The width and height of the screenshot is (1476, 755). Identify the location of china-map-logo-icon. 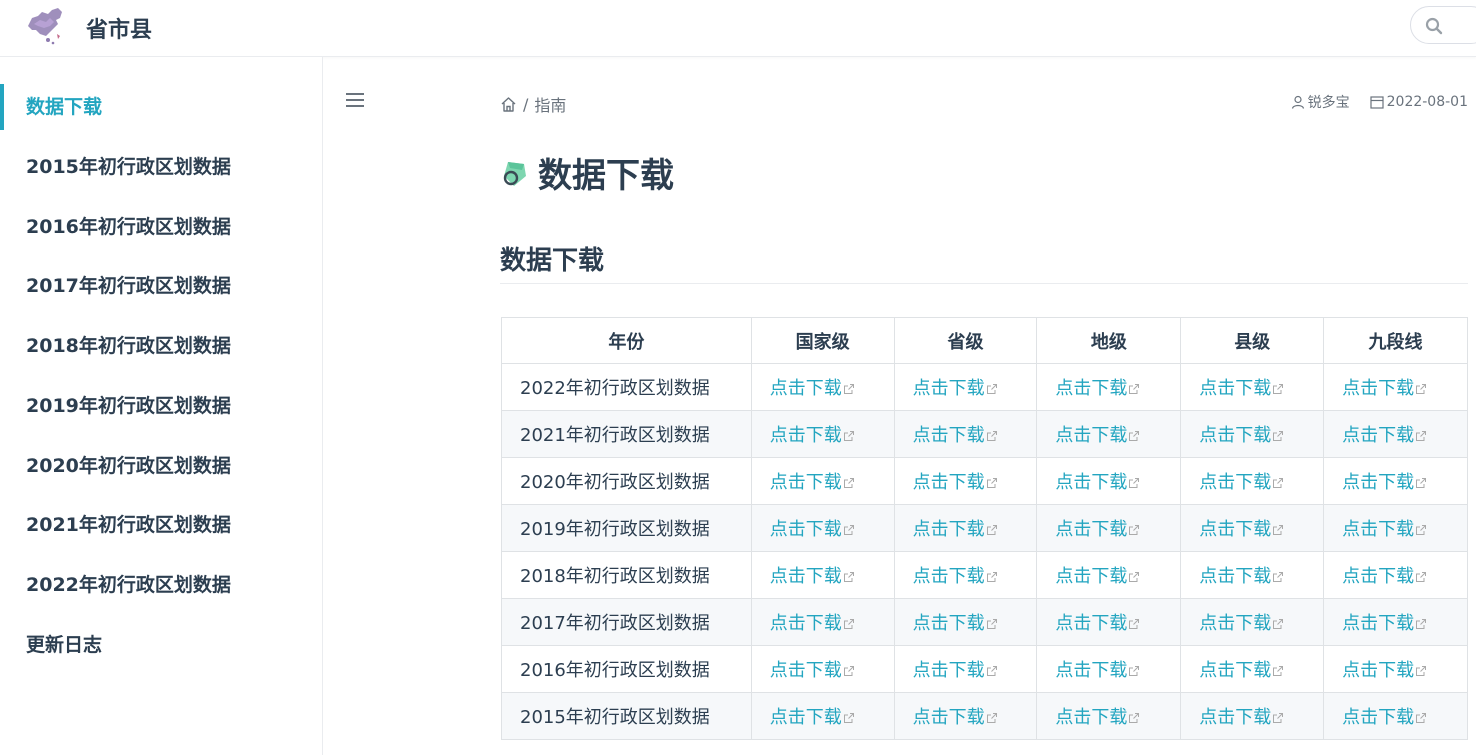
(46, 25).